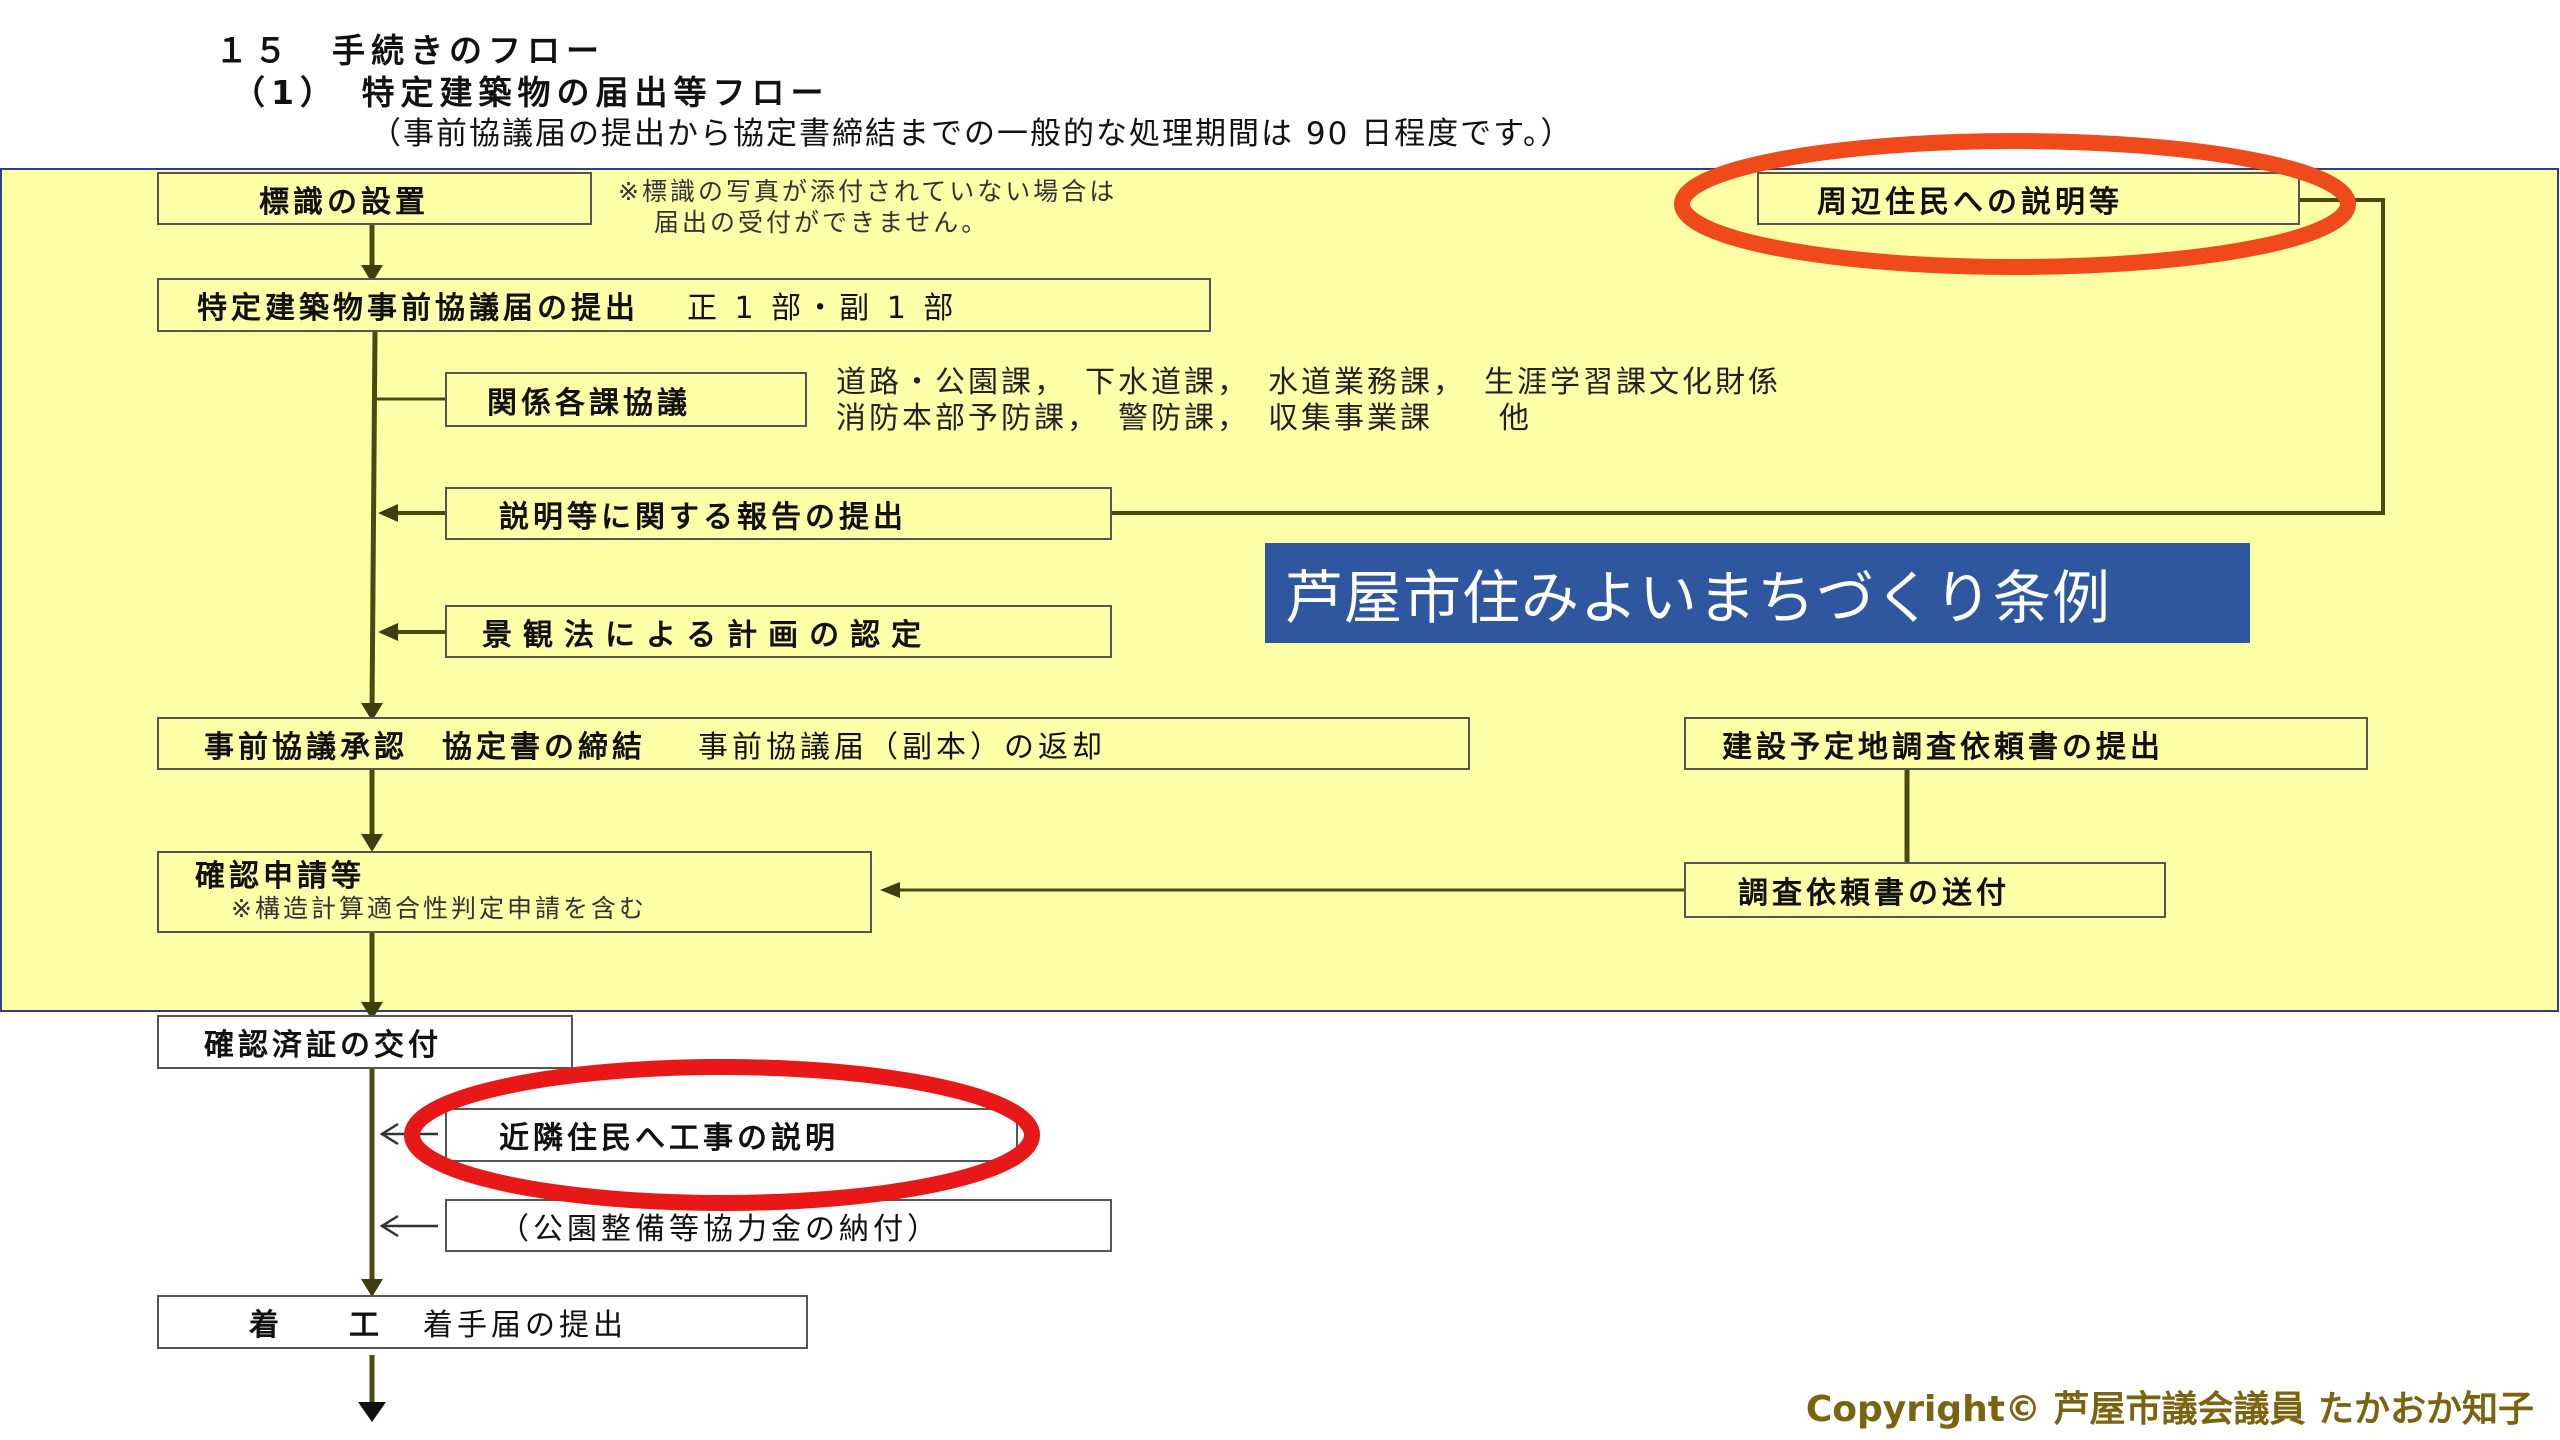  What do you see at coordinates (2169, 1409) in the screenshot?
I see `copyright-text: Copyright© 芦屋市議会議員 たかおか知子` at bounding box center [2169, 1409].